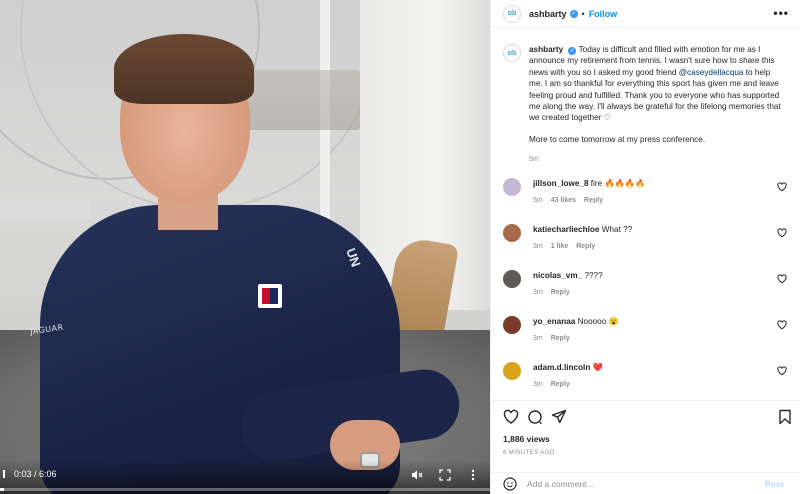 Image resolution: width=800 pixels, height=494 pixels. Describe the element at coordinates (473, 475) in the screenshot. I see `video-more-icon` at that location.